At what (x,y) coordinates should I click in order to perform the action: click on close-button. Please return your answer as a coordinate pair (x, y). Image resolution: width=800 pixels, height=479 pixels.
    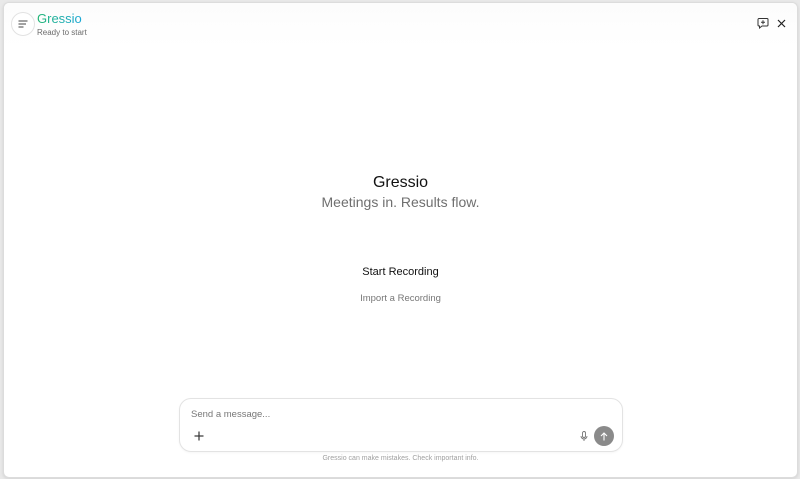
    Looking at the image, I should click on (781, 23).